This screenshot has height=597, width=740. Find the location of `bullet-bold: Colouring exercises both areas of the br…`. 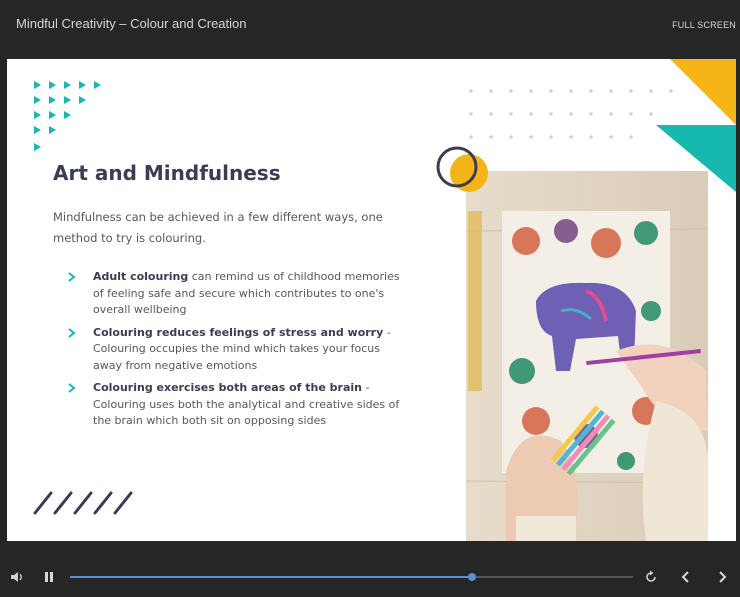

bullet-bold: Colouring exercises both areas of the br… is located at coordinates (227, 387).